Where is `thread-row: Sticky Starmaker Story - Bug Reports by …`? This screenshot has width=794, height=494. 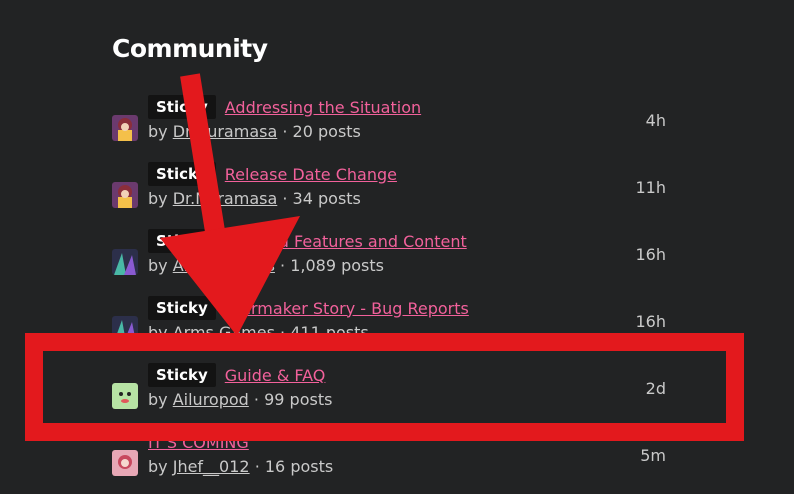
thread-row: Sticky Starmaker Story - Bug Reports by … is located at coordinates (392, 328).